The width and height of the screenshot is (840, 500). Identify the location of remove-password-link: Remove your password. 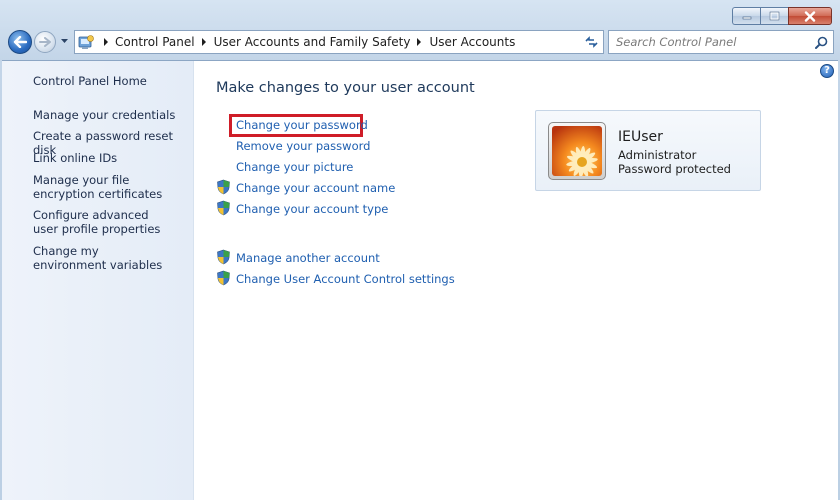
(303, 146).